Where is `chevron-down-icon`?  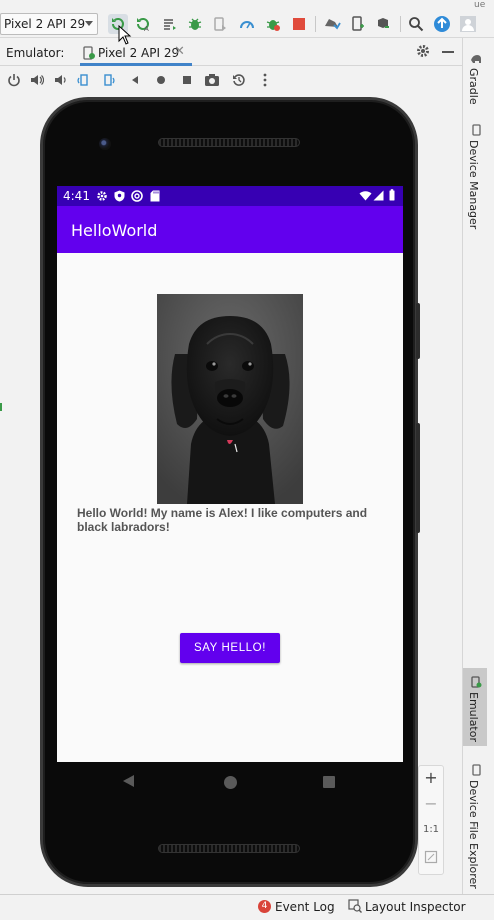 chevron-down-icon is located at coordinates (89, 23).